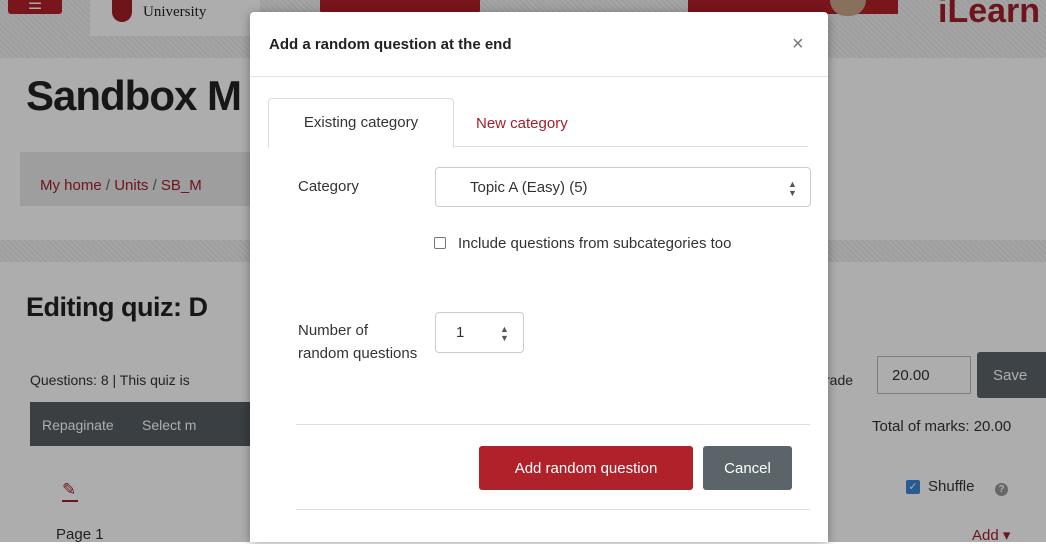 The image size is (1046, 544). What do you see at coordinates (553, 509) in the screenshot?
I see `bottom-divider` at bounding box center [553, 509].